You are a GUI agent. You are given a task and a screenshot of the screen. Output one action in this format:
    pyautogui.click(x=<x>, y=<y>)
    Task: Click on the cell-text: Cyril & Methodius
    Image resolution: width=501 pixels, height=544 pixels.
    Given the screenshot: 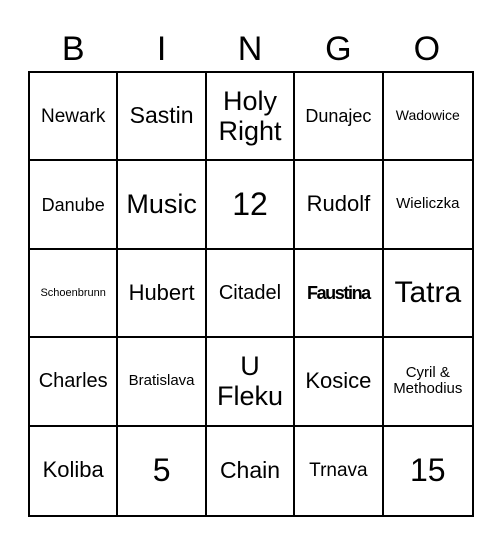 What is the action you would take?
    pyautogui.click(x=428, y=380)
    